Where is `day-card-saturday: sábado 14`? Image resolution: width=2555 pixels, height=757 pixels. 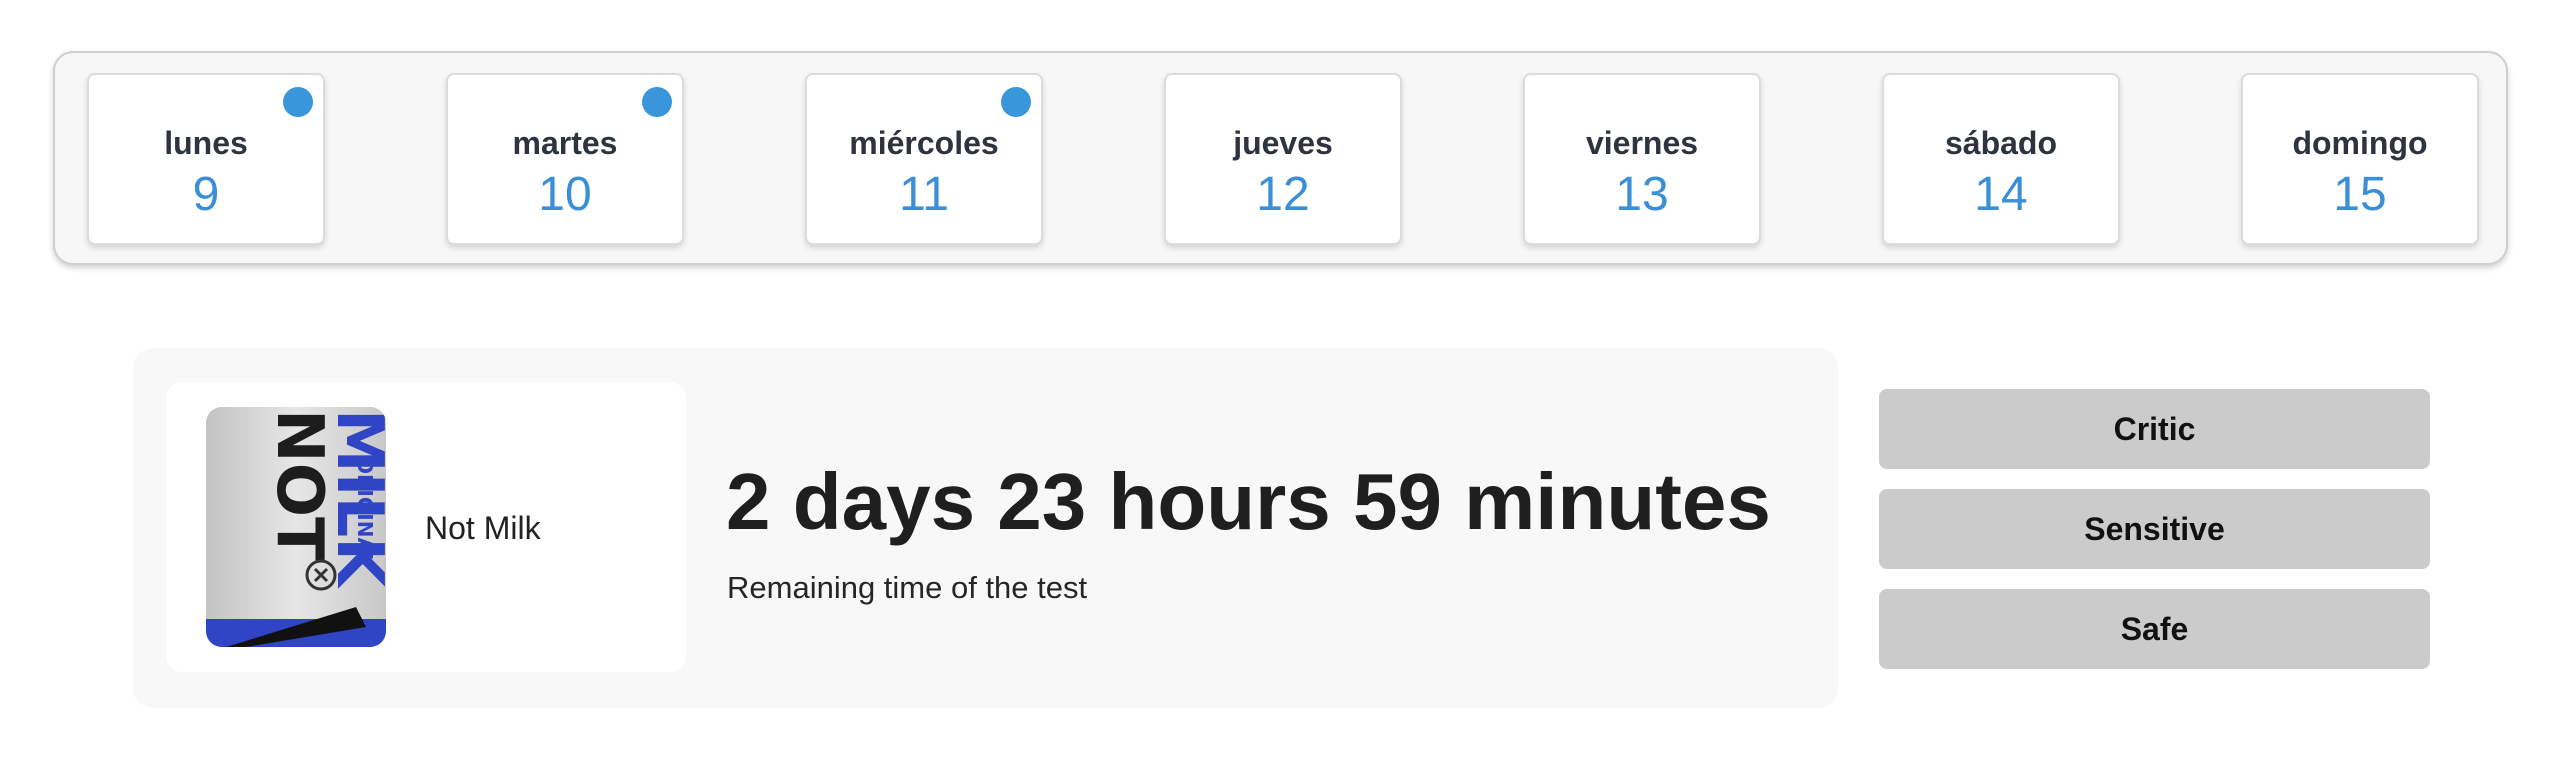 day-card-saturday: sábado 14 is located at coordinates (2001, 159).